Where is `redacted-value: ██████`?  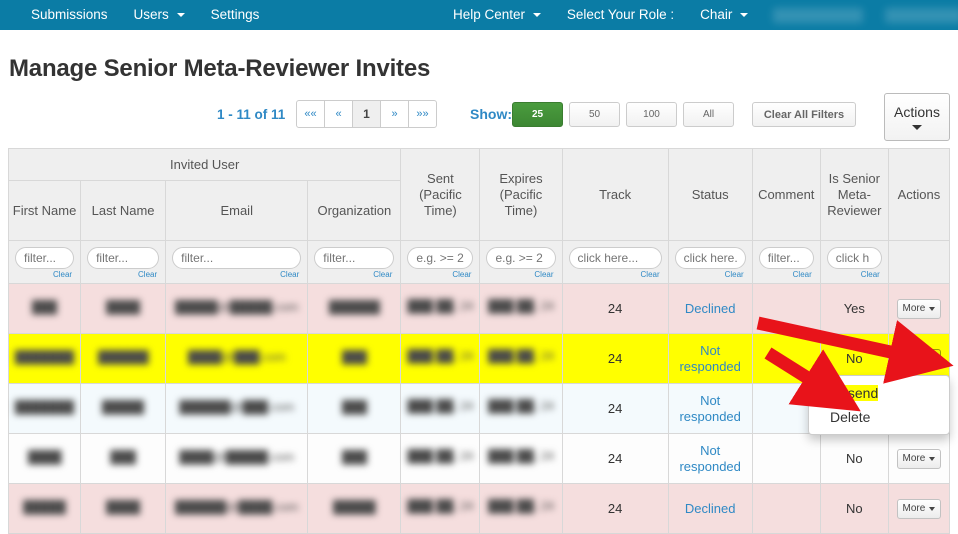 redacted-value: ██████ is located at coordinates (354, 306).